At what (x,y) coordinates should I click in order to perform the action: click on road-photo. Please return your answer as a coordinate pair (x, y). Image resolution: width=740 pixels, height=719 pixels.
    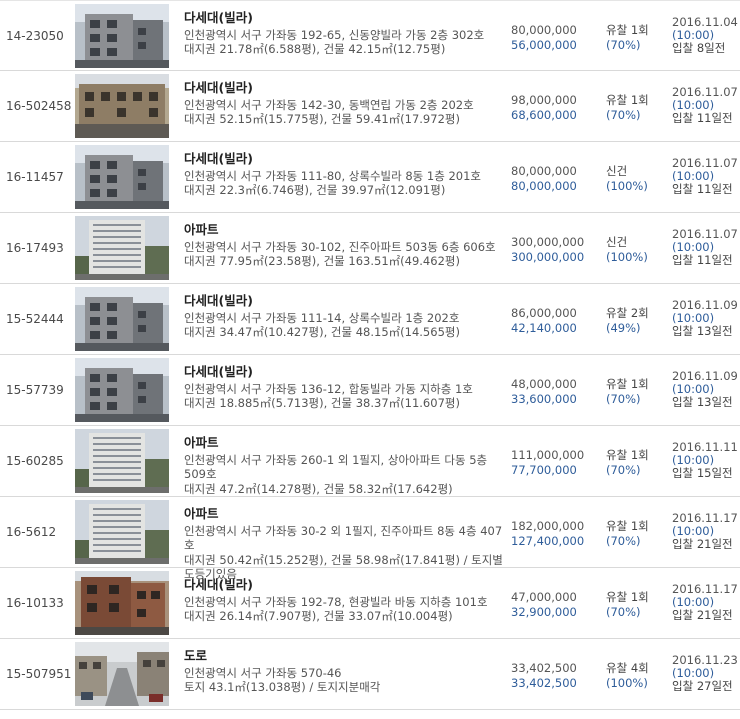
    Looking at the image, I should click on (122, 674).